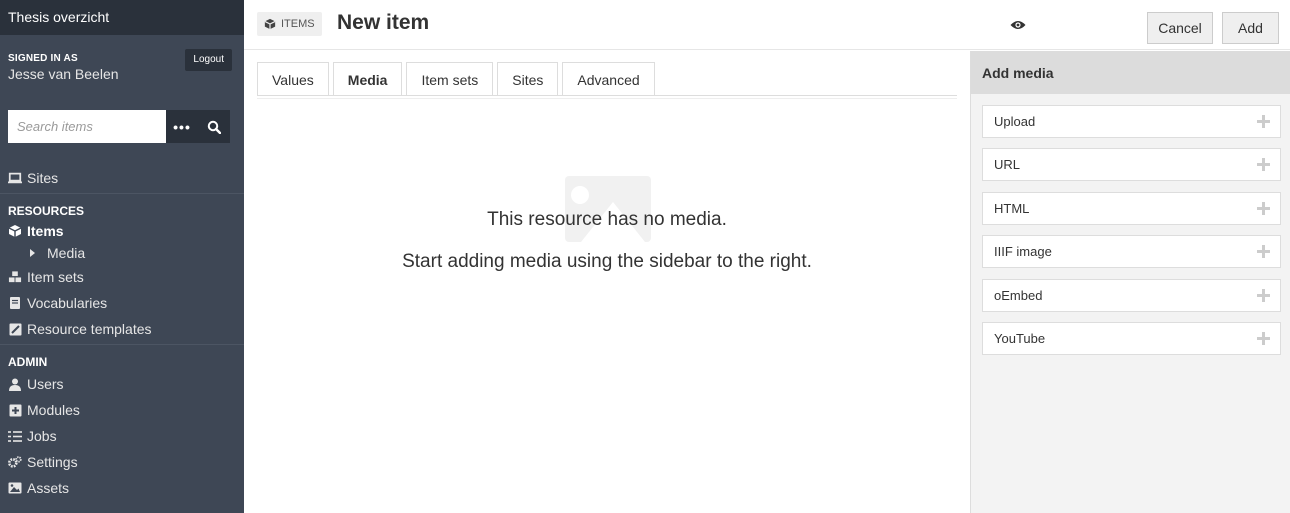 The image size is (1290, 513). I want to click on sidebar-item-label: Assets, so click(48, 488).